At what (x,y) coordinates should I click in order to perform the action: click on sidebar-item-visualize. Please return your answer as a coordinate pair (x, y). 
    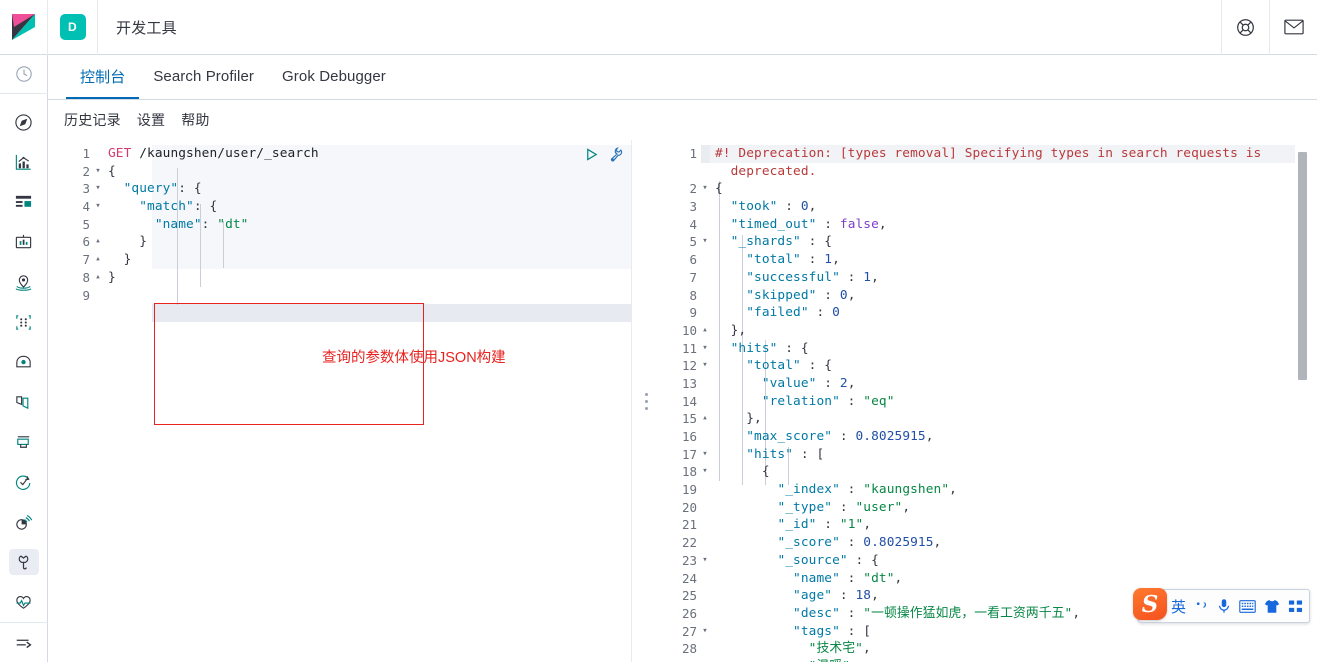
    Looking at the image, I should click on (24, 162).